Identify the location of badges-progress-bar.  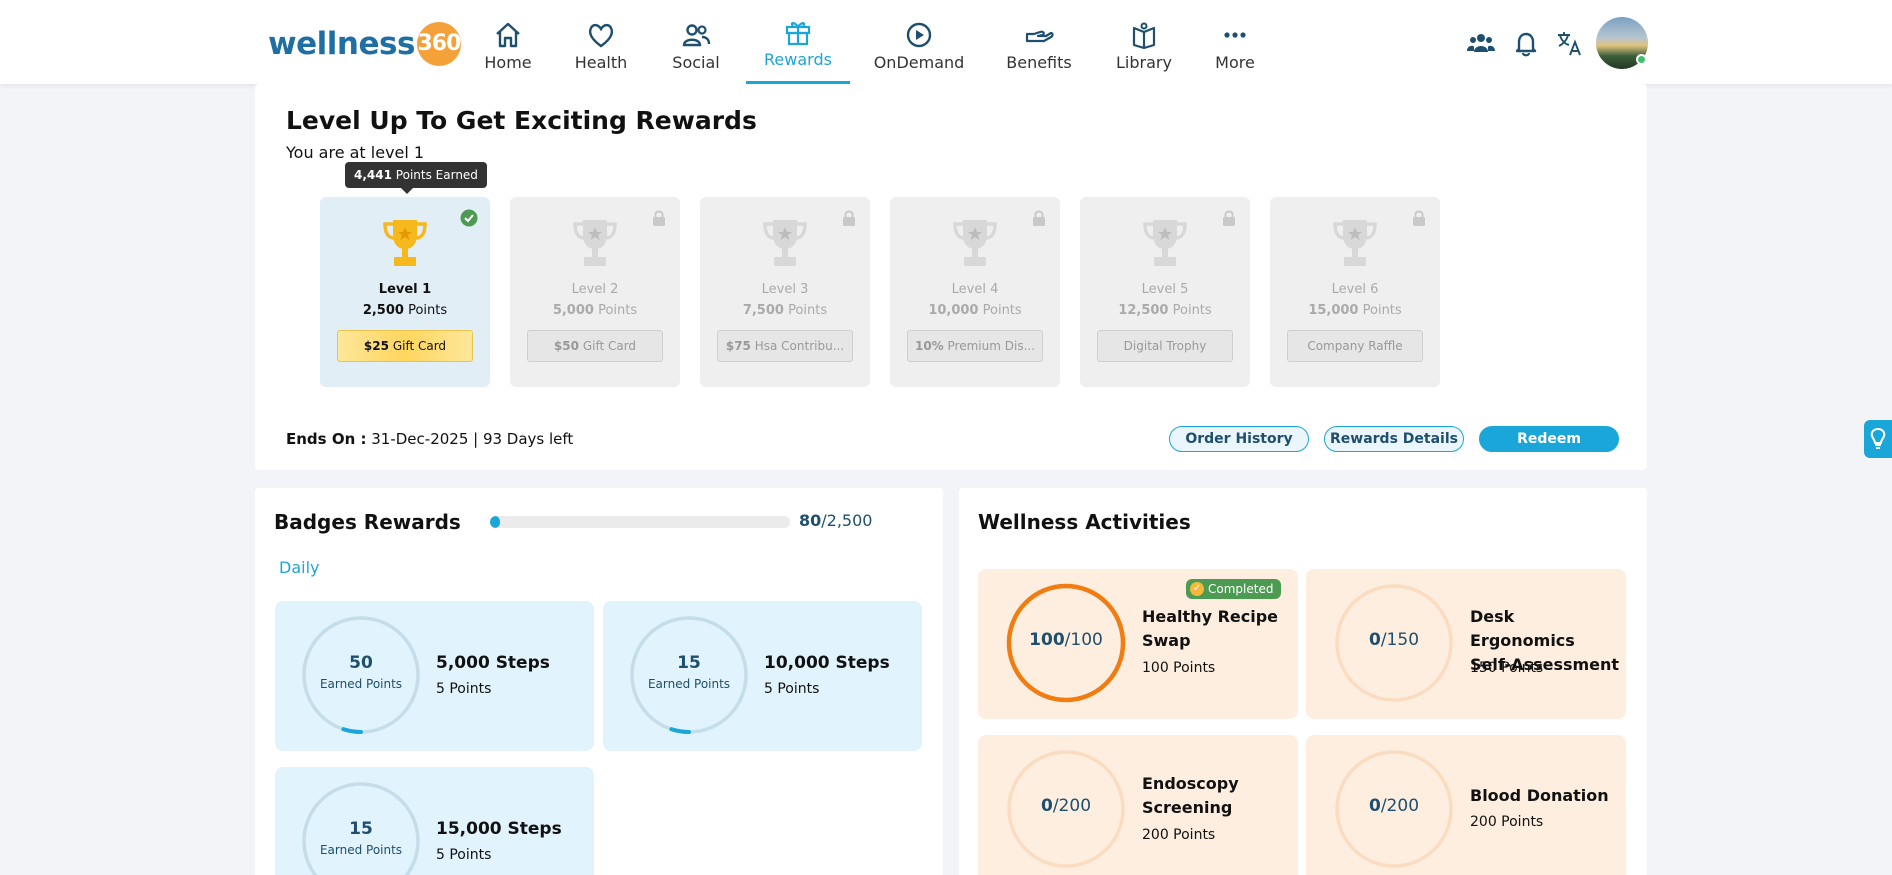
(640, 522).